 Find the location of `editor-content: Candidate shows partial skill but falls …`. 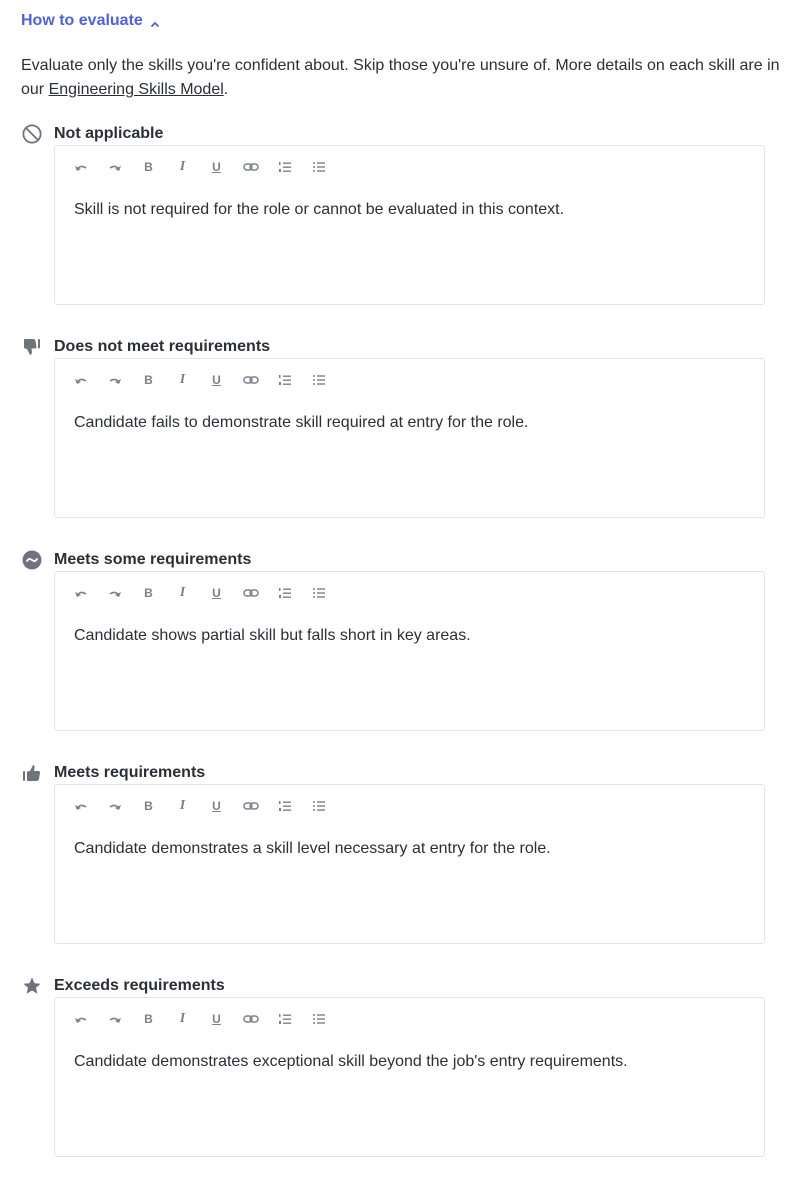

editor-content: Candidate shows partial skill but falls … is located at coordinates (409, 636).